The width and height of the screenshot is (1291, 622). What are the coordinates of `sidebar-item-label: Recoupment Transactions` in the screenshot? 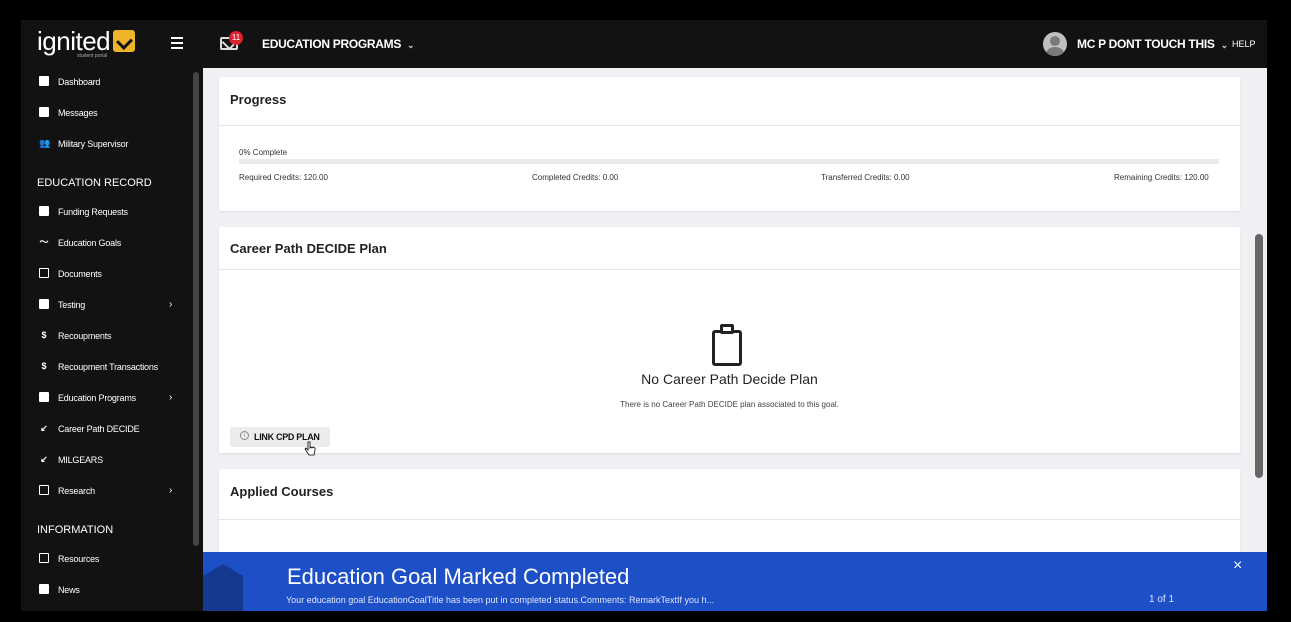 It's located at (108, 367).